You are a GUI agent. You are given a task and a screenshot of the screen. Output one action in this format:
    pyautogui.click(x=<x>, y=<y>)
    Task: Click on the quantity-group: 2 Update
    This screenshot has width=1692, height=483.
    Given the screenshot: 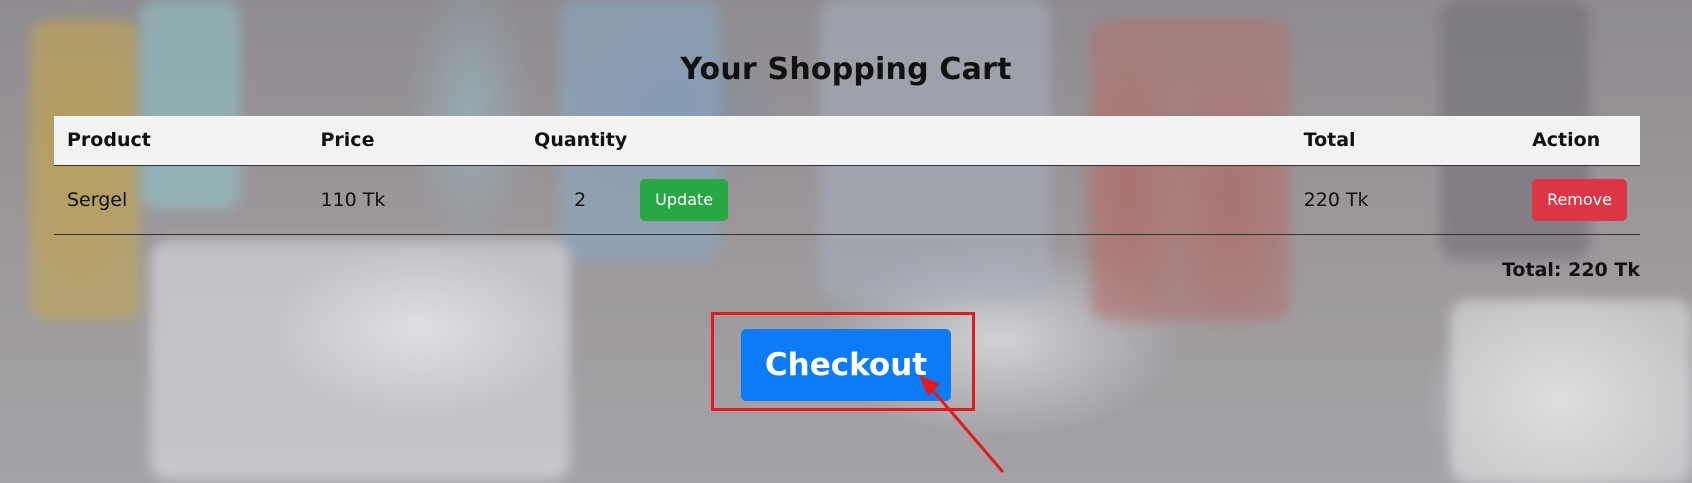 What is the action you would take?
    pyautogui.click(x=905, y=199)
    